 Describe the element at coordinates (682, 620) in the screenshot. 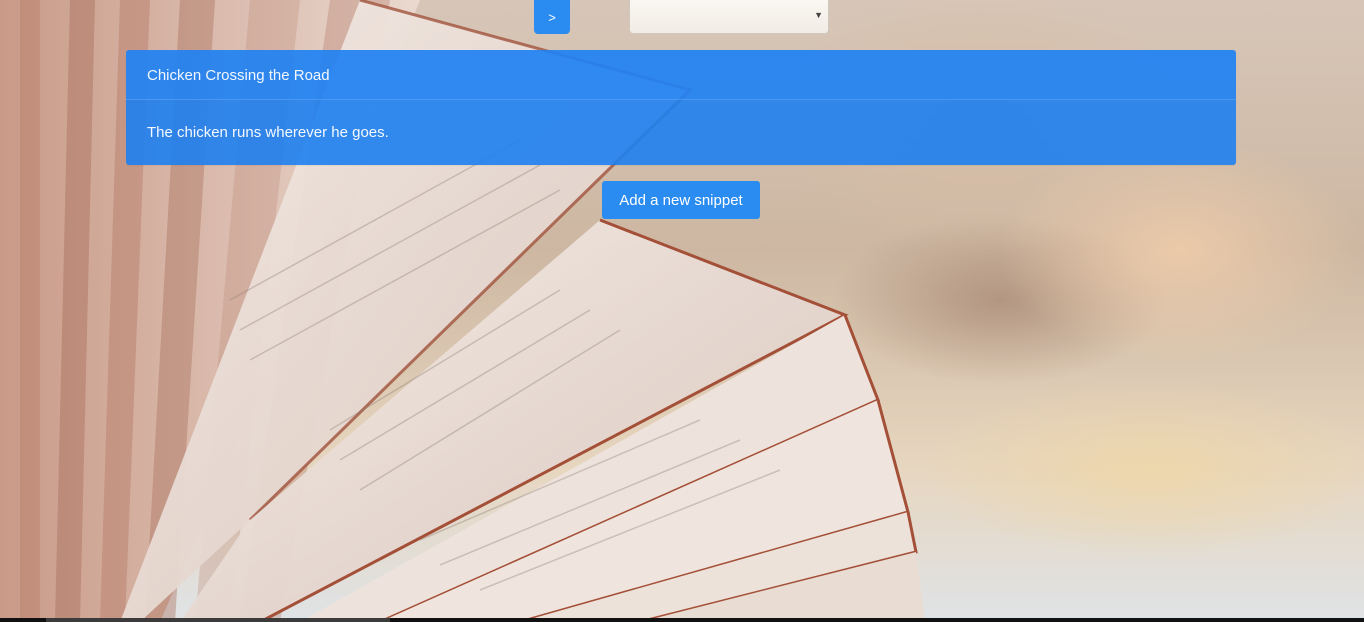

I see `taskbar` at that location.